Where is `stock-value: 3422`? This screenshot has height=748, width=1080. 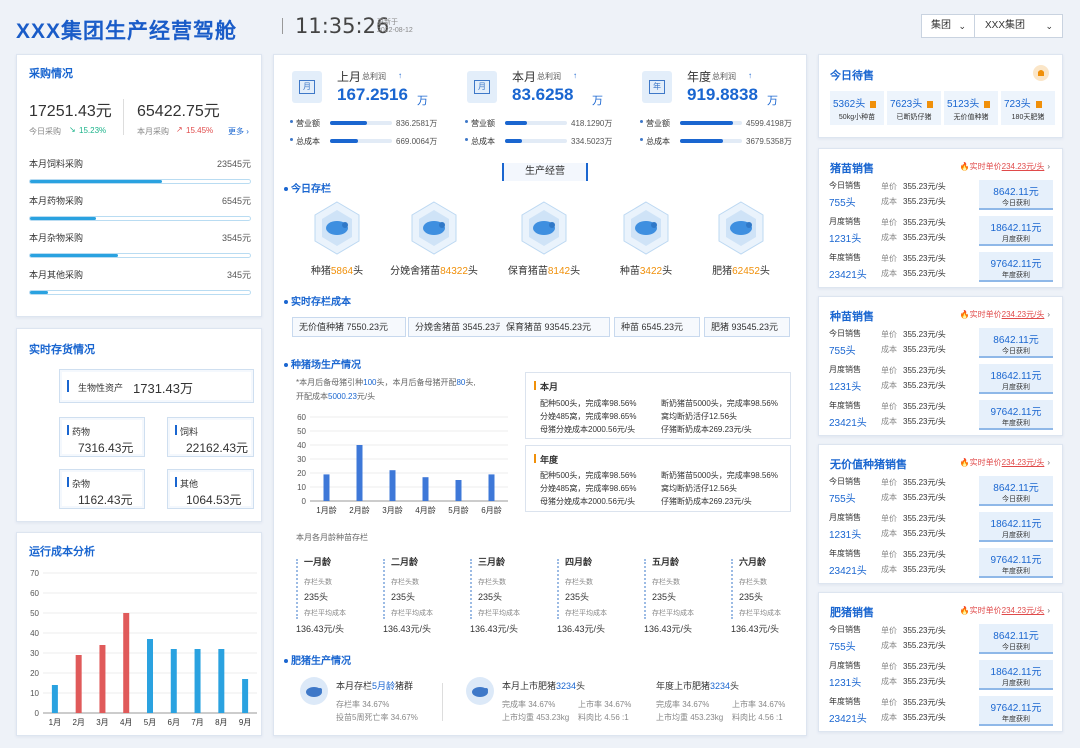
stock-value: 3422 is located at coordinates (651, 271).